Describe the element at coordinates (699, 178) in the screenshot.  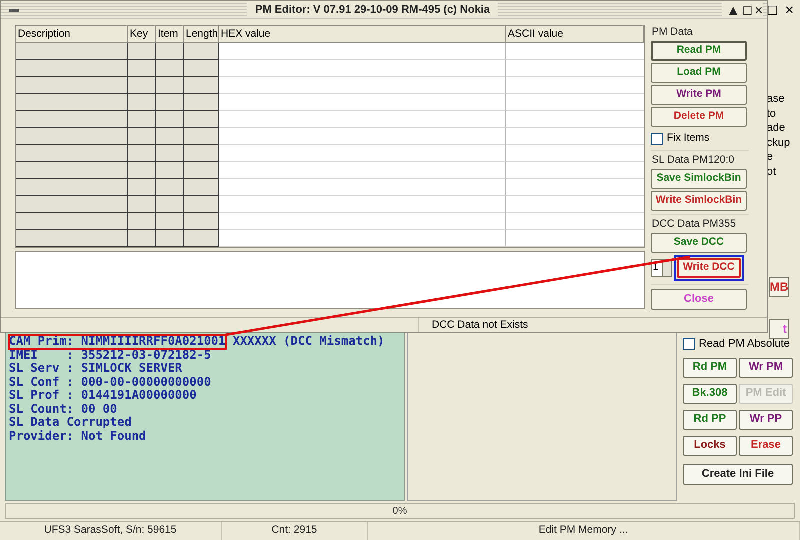
I see `button: Save SimlockBin` at that location.